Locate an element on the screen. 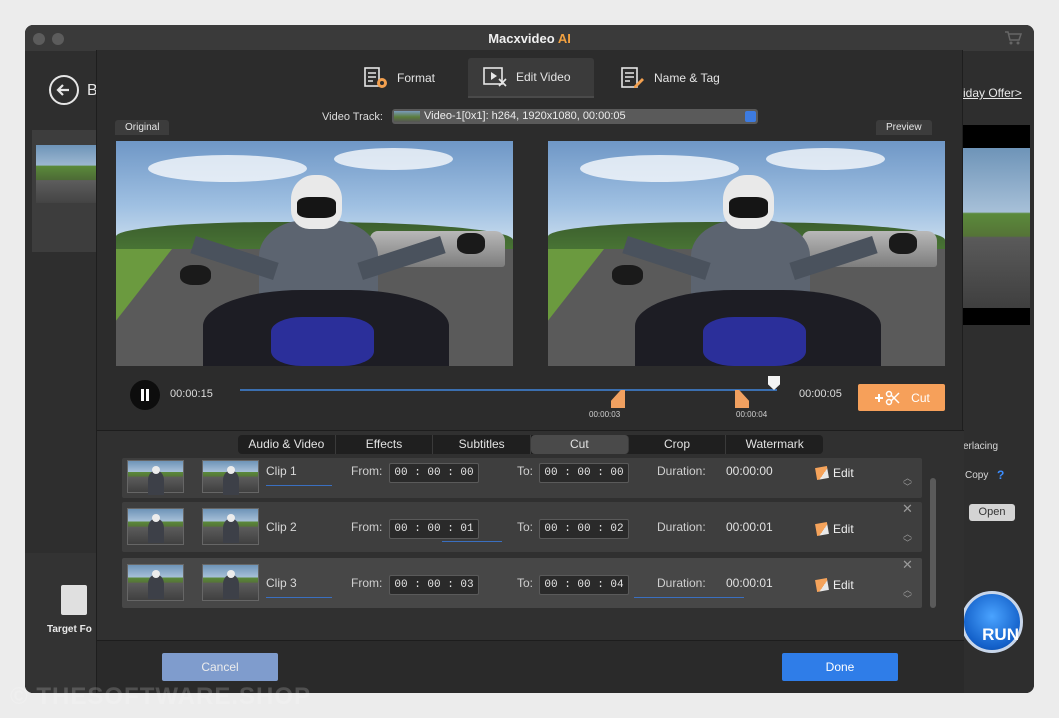 The image size is (1059, 718). from-time-field: 00 : 00 : 03 is located at coordinates (434, 585).